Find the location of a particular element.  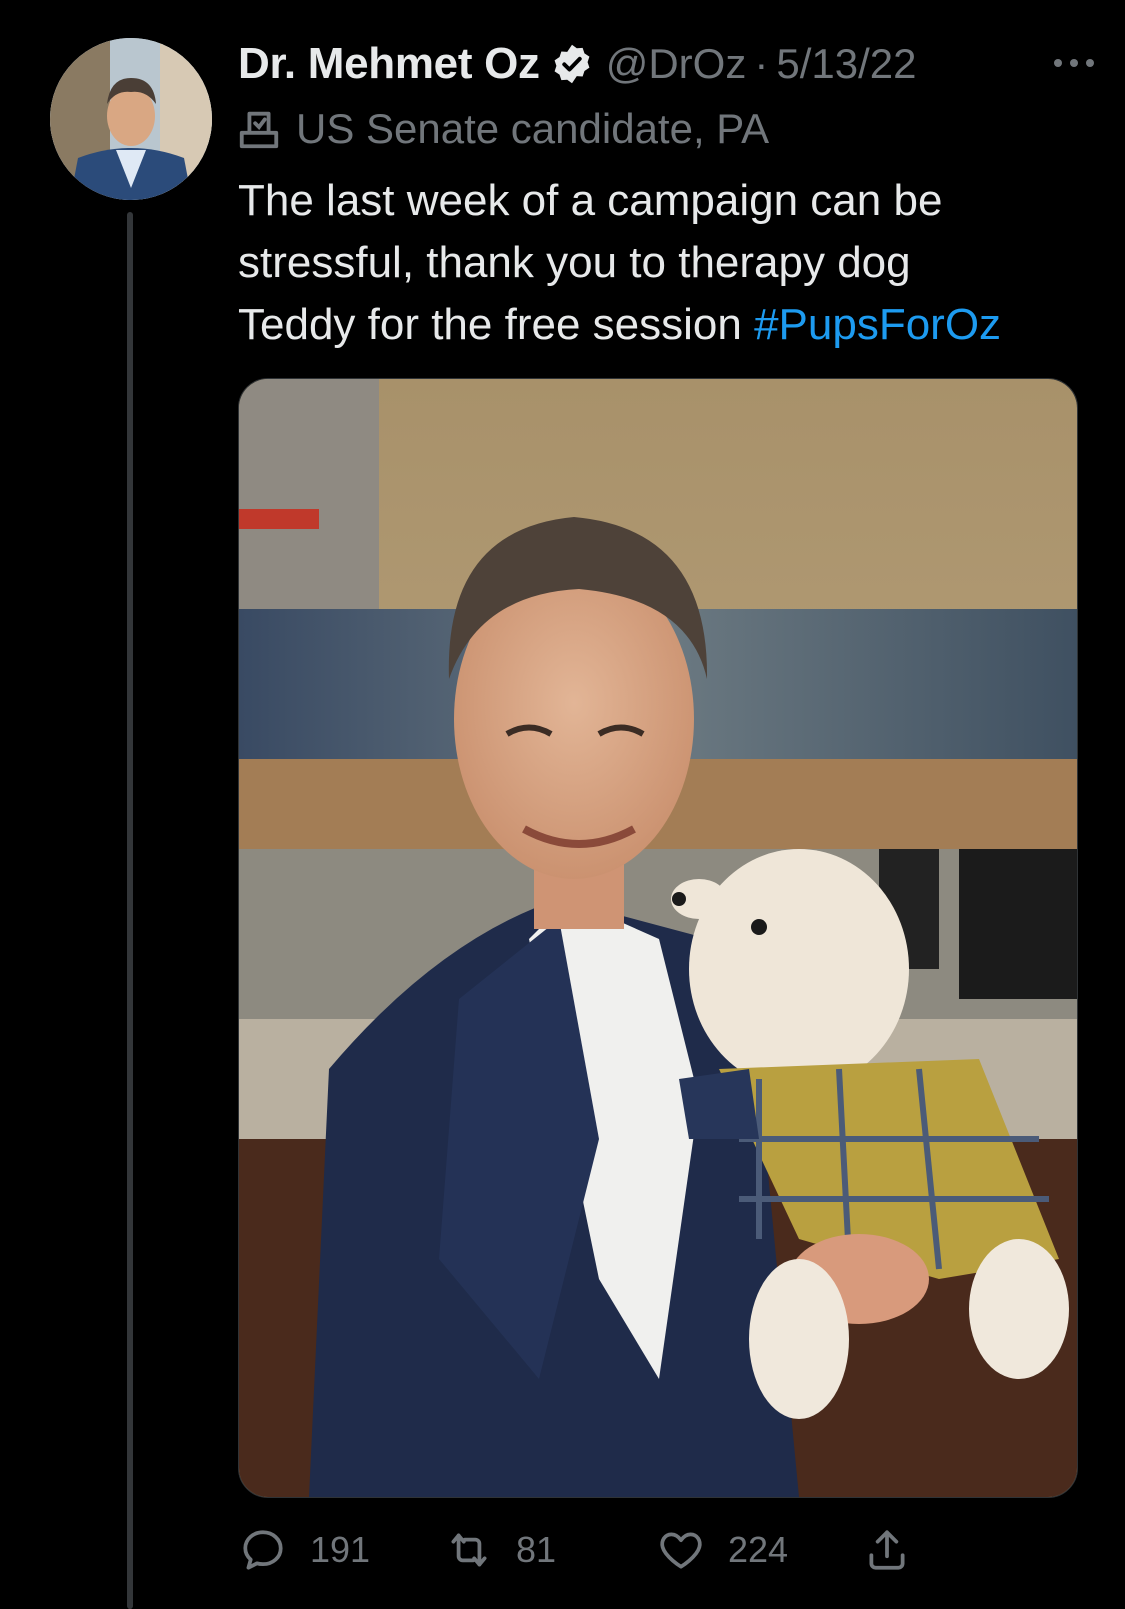

candidate-label-text: US Senate candidate, PA is located at coordinates (533, 128).